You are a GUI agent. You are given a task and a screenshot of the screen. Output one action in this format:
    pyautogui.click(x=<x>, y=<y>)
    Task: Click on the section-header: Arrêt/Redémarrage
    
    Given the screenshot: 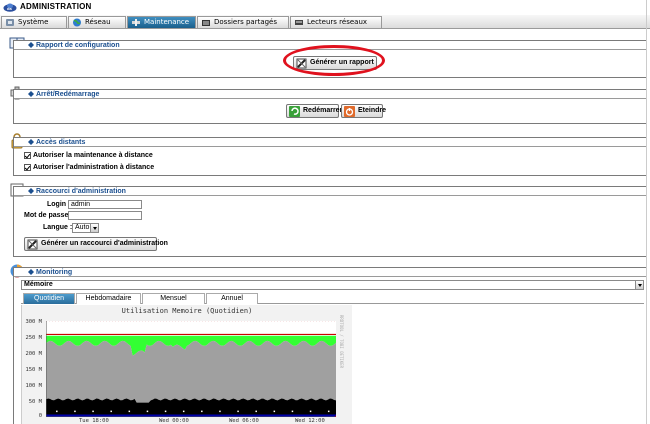 What is the action you would take?
    pyautogui.click(x=330, y=94)
    